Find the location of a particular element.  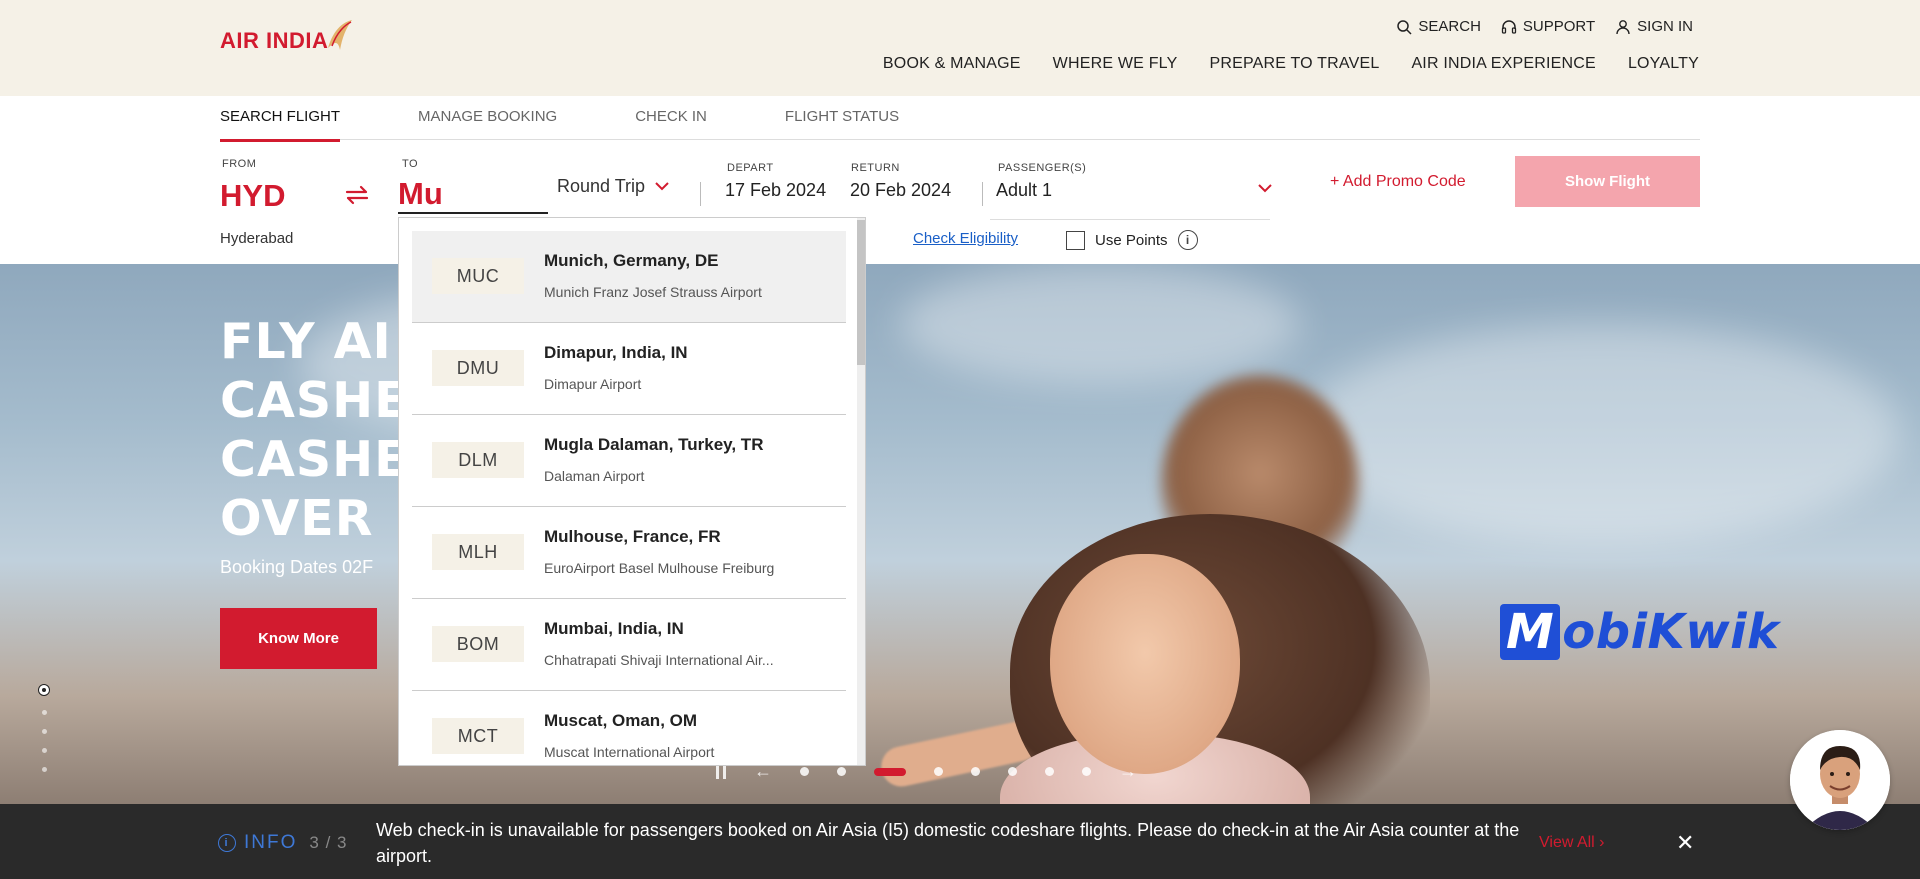

airport-code-badge: MLH is located at coordinates (478, 552).